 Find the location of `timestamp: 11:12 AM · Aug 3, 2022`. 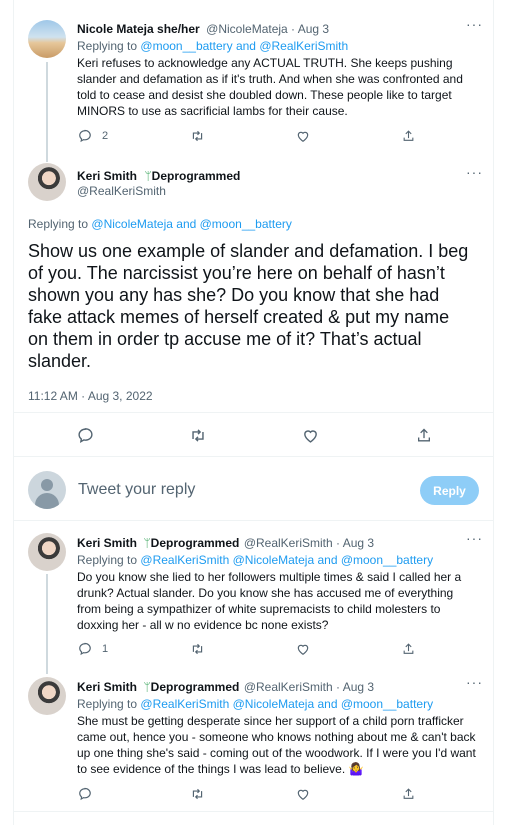

timestamp: 11:12 AM · Aug 3, 2022 is located at coordinates (90, 396).